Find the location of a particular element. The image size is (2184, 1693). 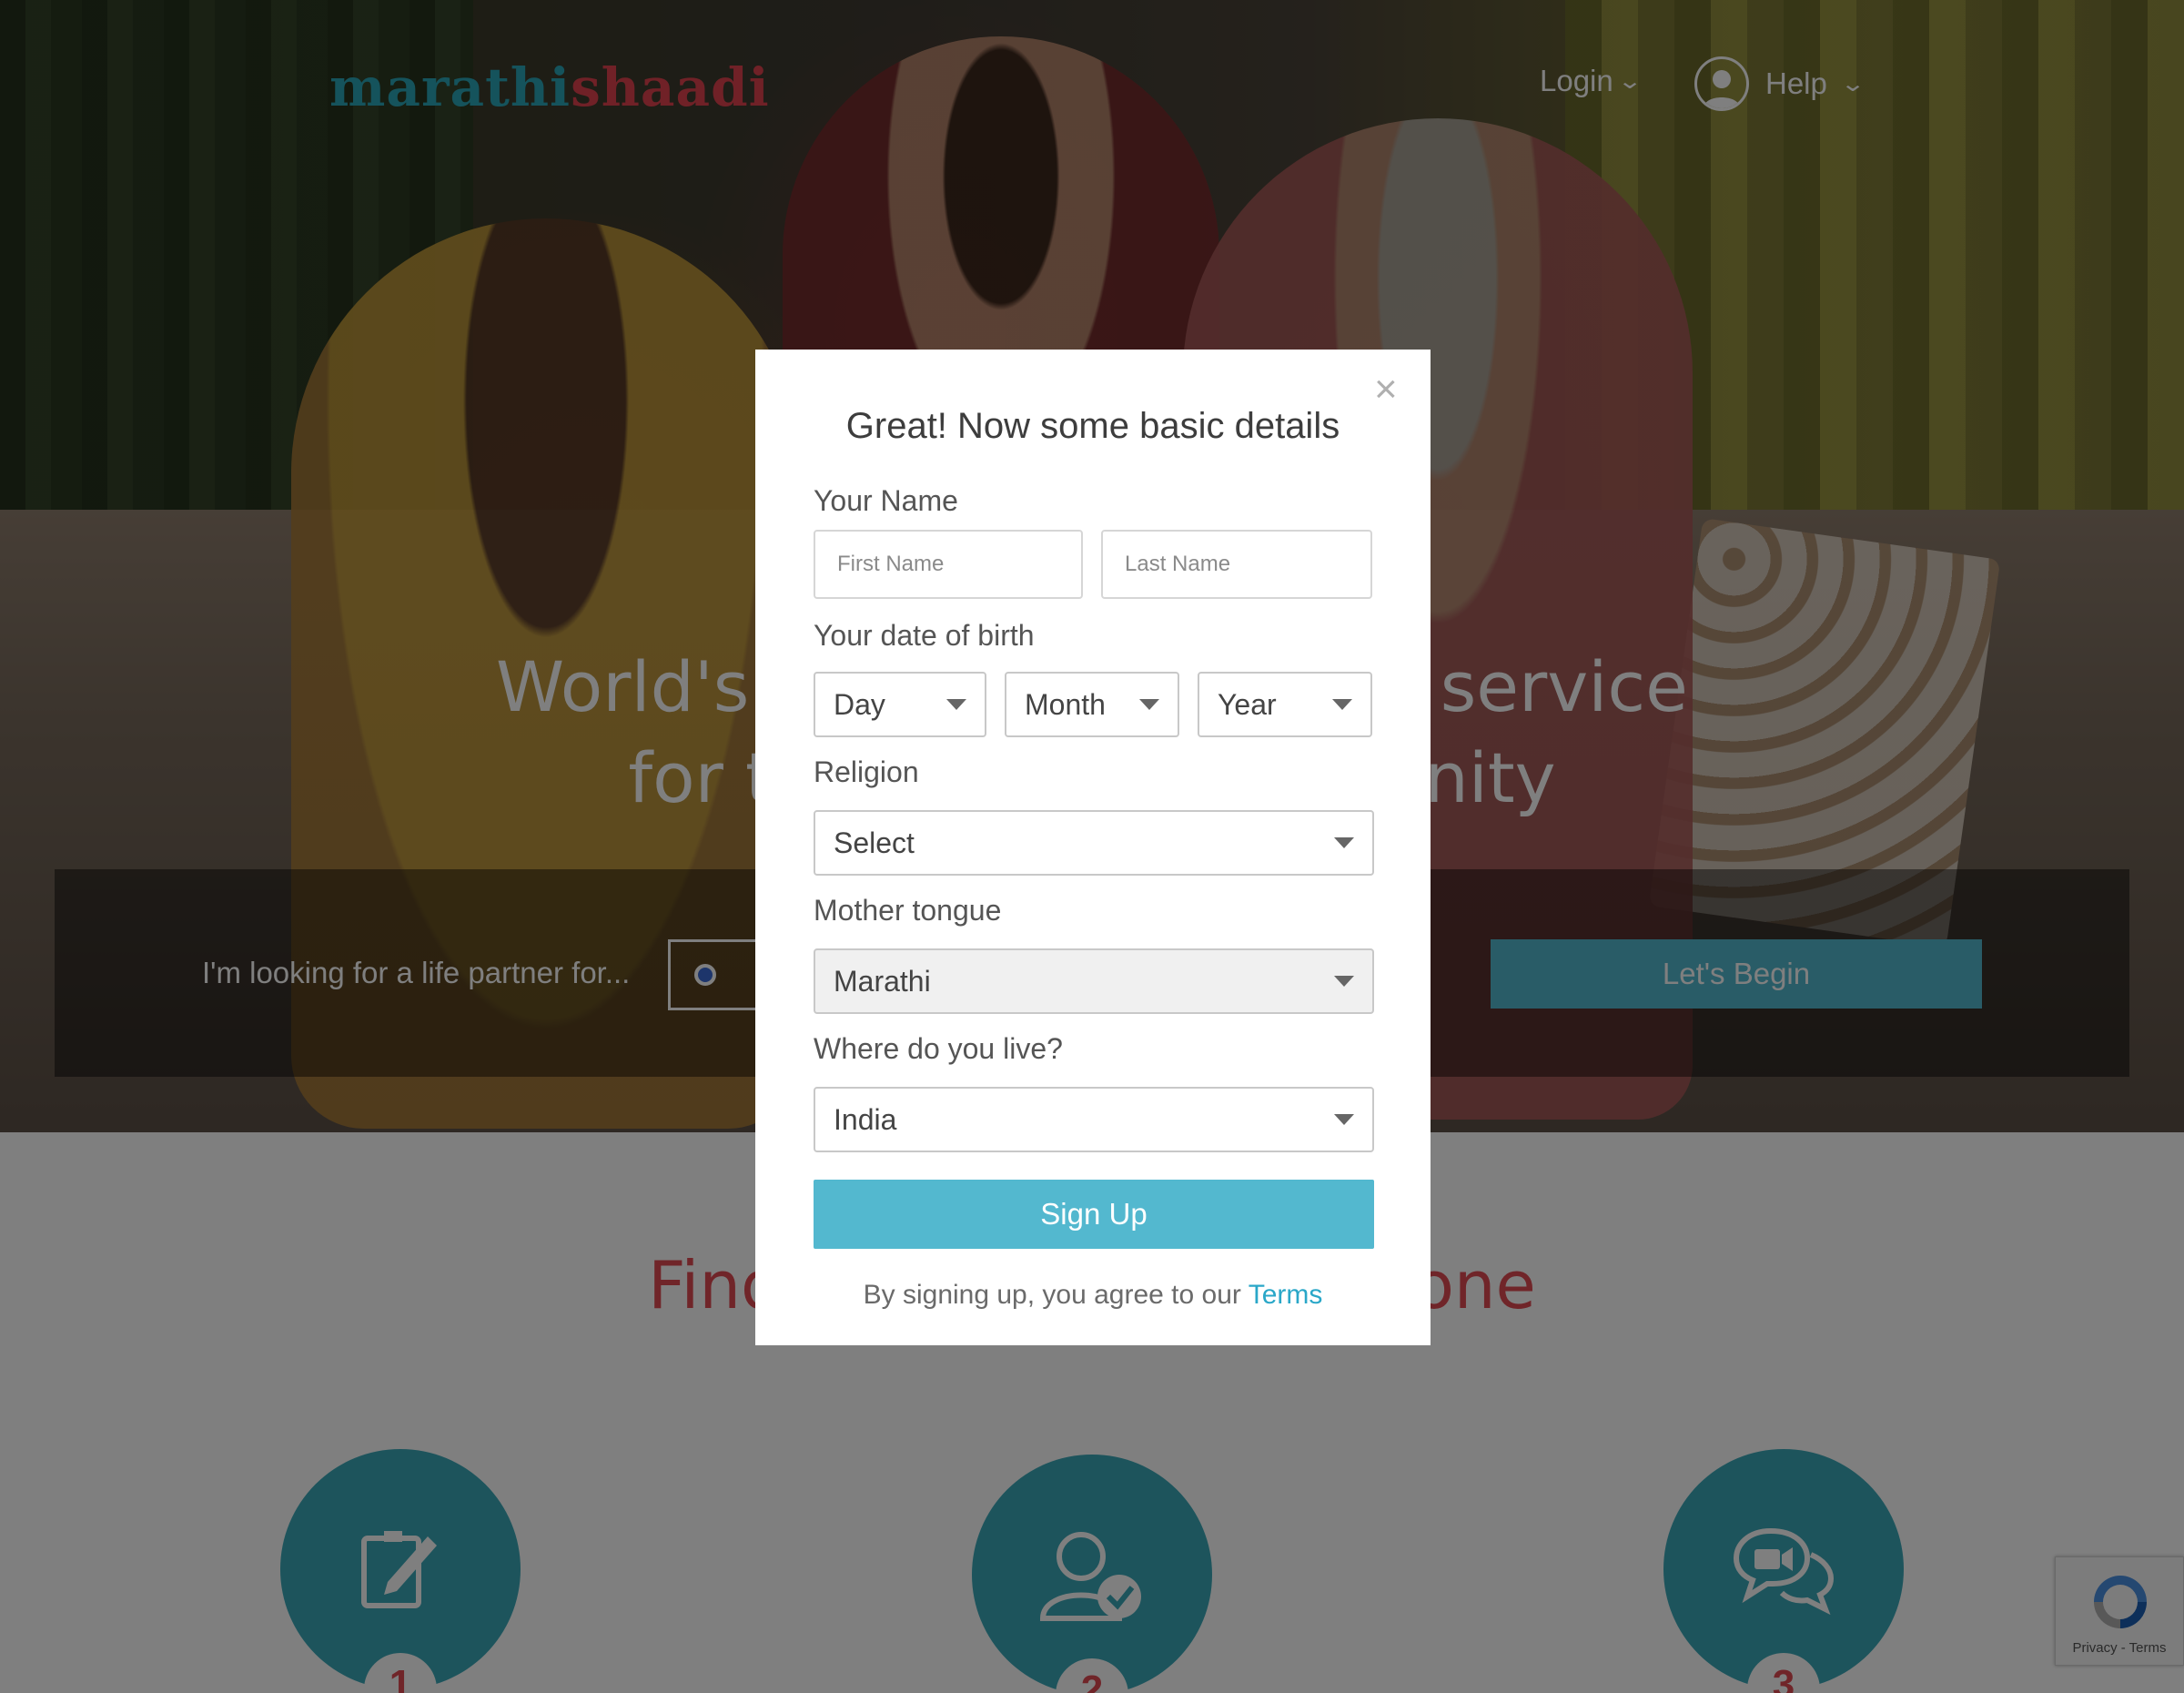

dob-label: Your date of birth is located at coordinates (925, 635).